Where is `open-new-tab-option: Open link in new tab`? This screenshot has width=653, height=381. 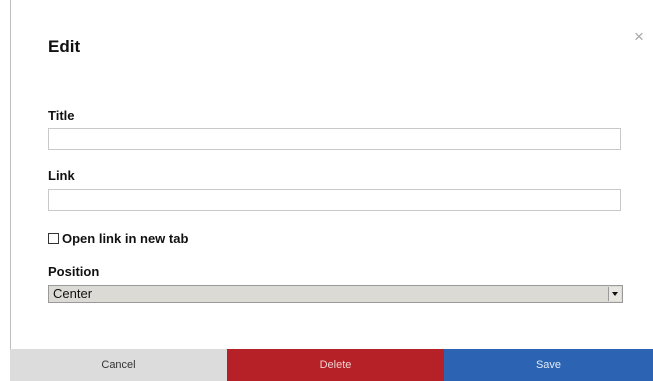 open-new-tab-option: Open link in new tab is located at coordinates (118, 238).